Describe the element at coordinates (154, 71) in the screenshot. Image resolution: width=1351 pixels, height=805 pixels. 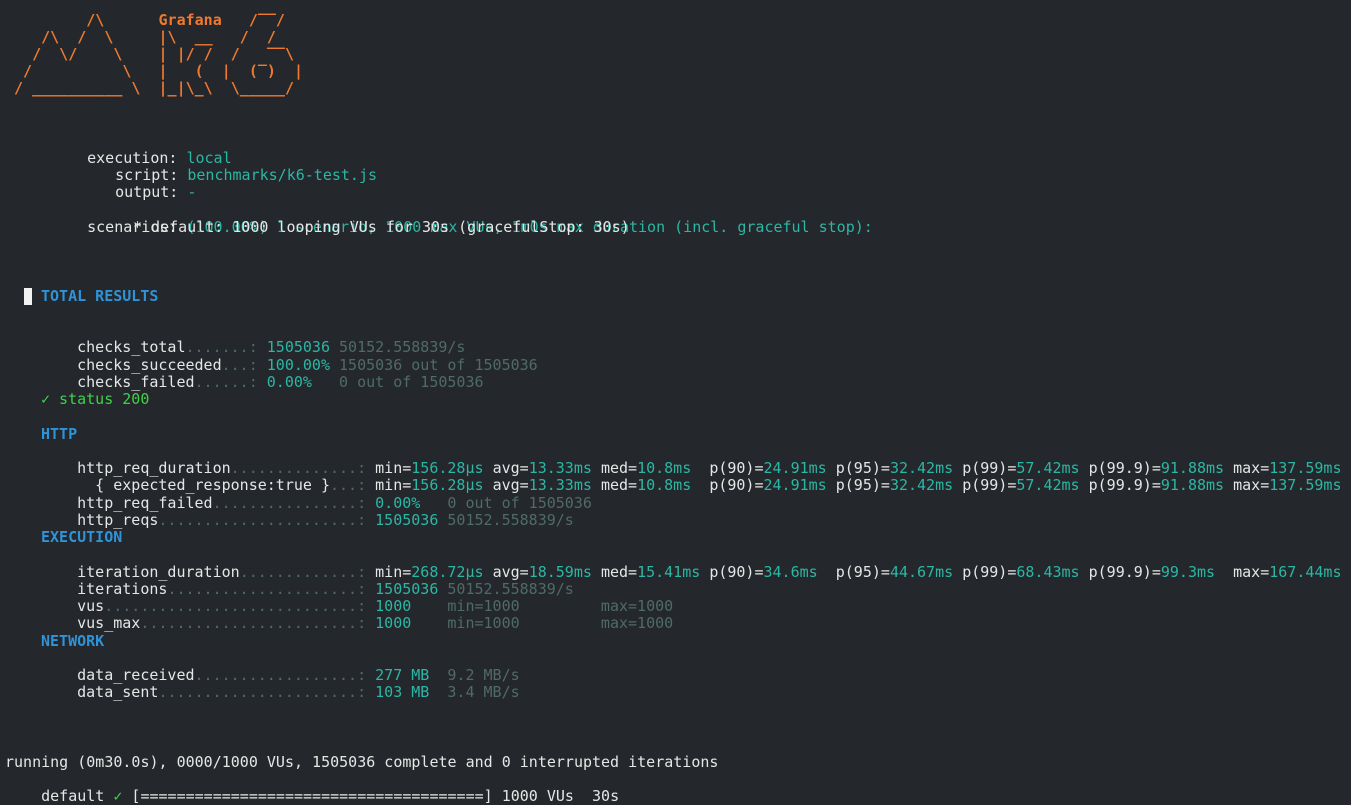
I see `k6-logo-line-4: / \ | ( | (‾) |` at that location.